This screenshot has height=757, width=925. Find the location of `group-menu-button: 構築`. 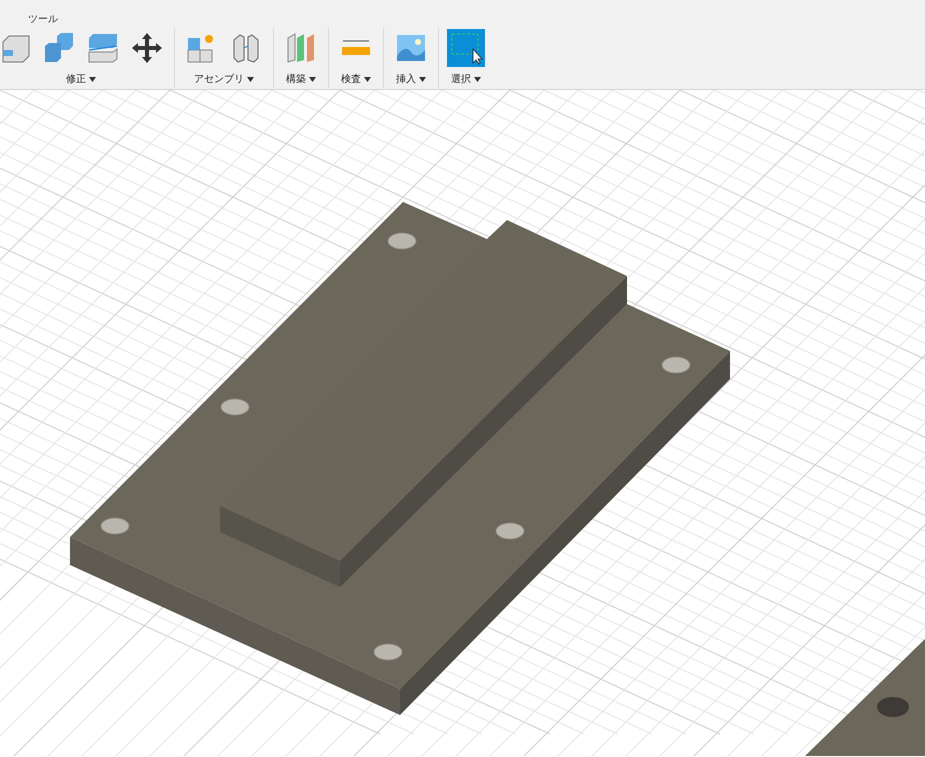

group-menu-button: 構築 is located at coordinates (301, 79).